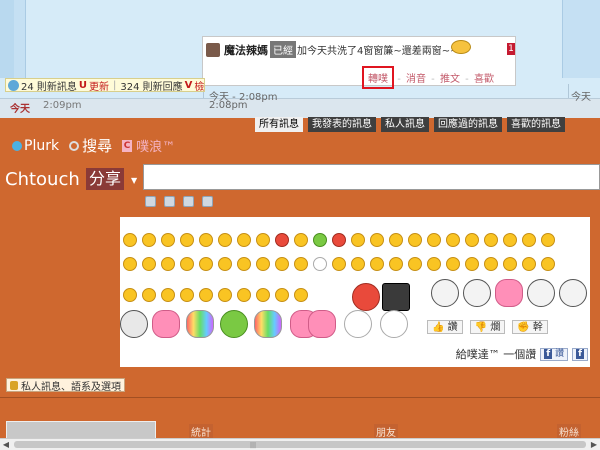 The height and width of the screenshot is (450, 600). I want to click on replurk-button: 轉噗, so click(378, 77).